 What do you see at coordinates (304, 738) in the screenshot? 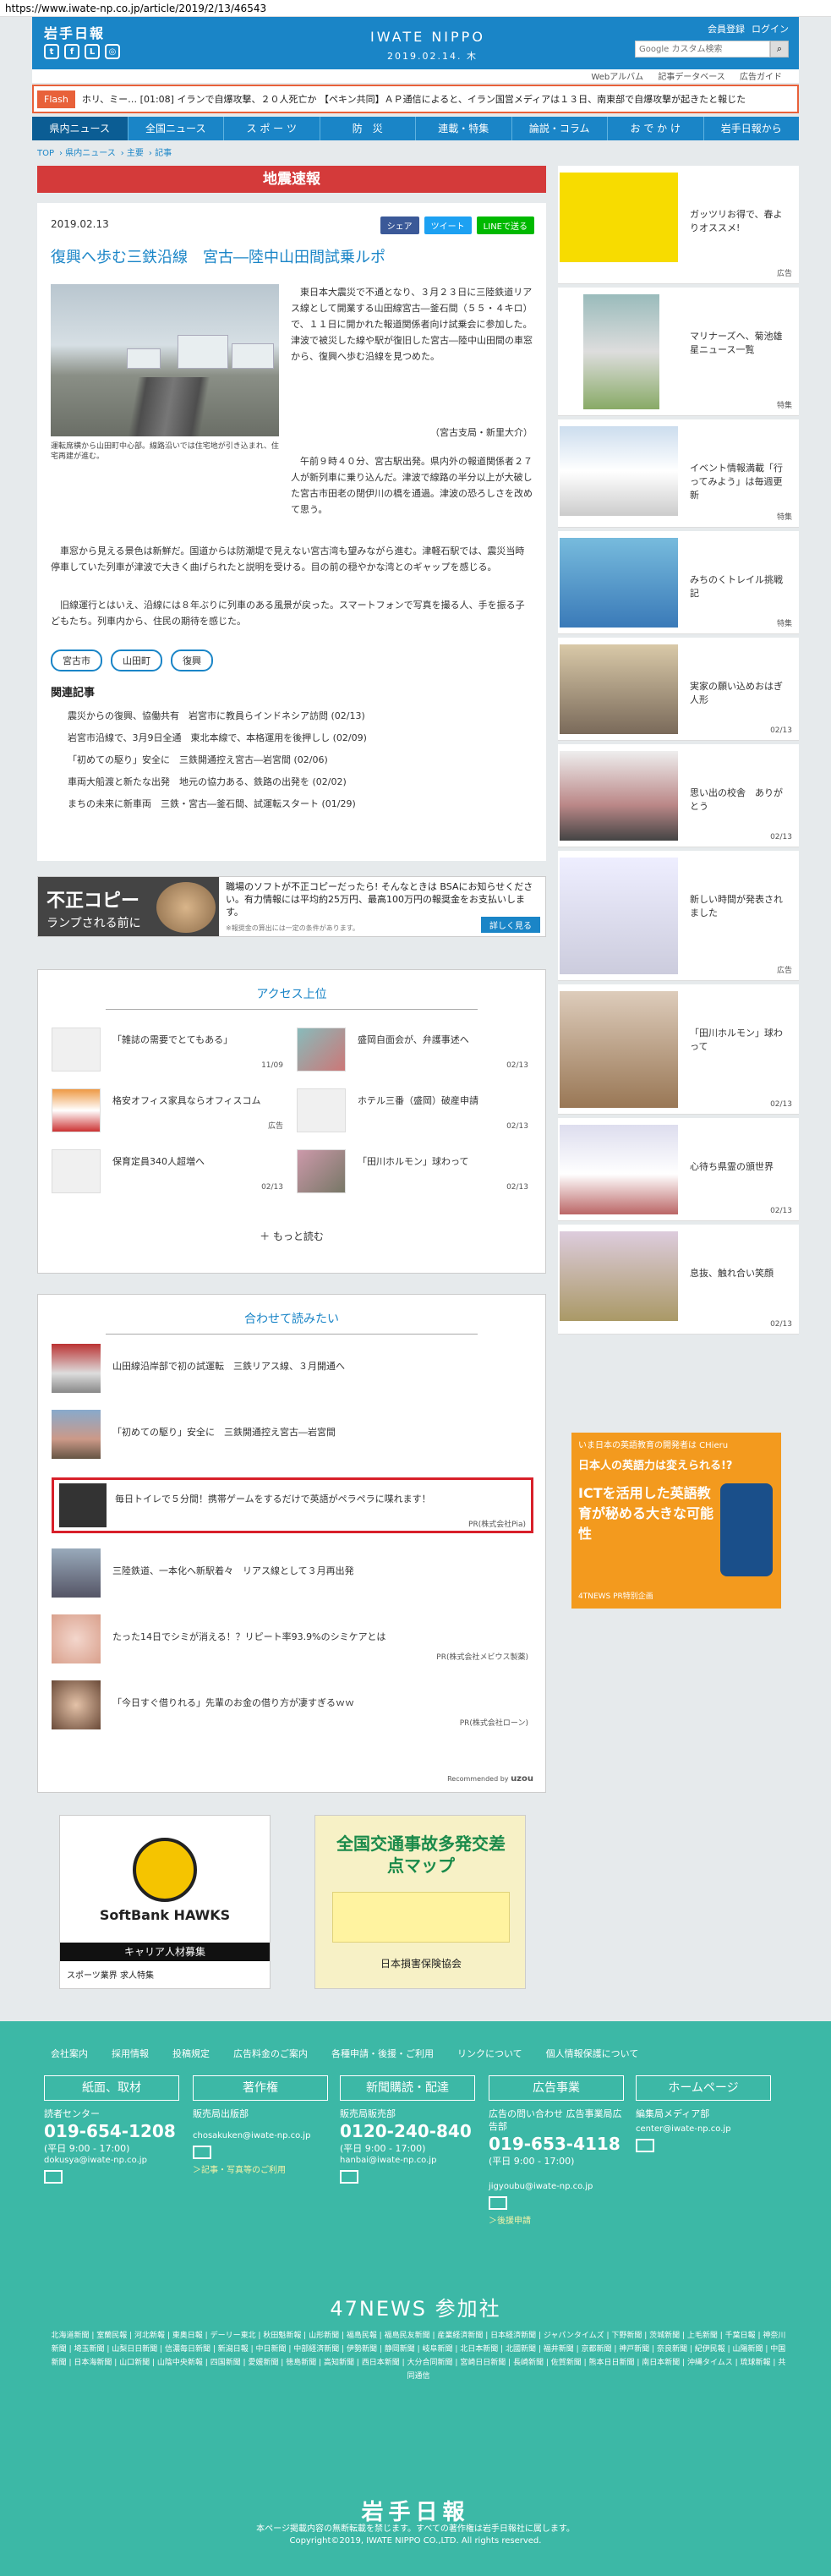
I see `related-article-link: 岩宮市沿線で、3月9日全通 東北本線で、本格運用を後押しし (02/09)` at bounding box center [304, 738].